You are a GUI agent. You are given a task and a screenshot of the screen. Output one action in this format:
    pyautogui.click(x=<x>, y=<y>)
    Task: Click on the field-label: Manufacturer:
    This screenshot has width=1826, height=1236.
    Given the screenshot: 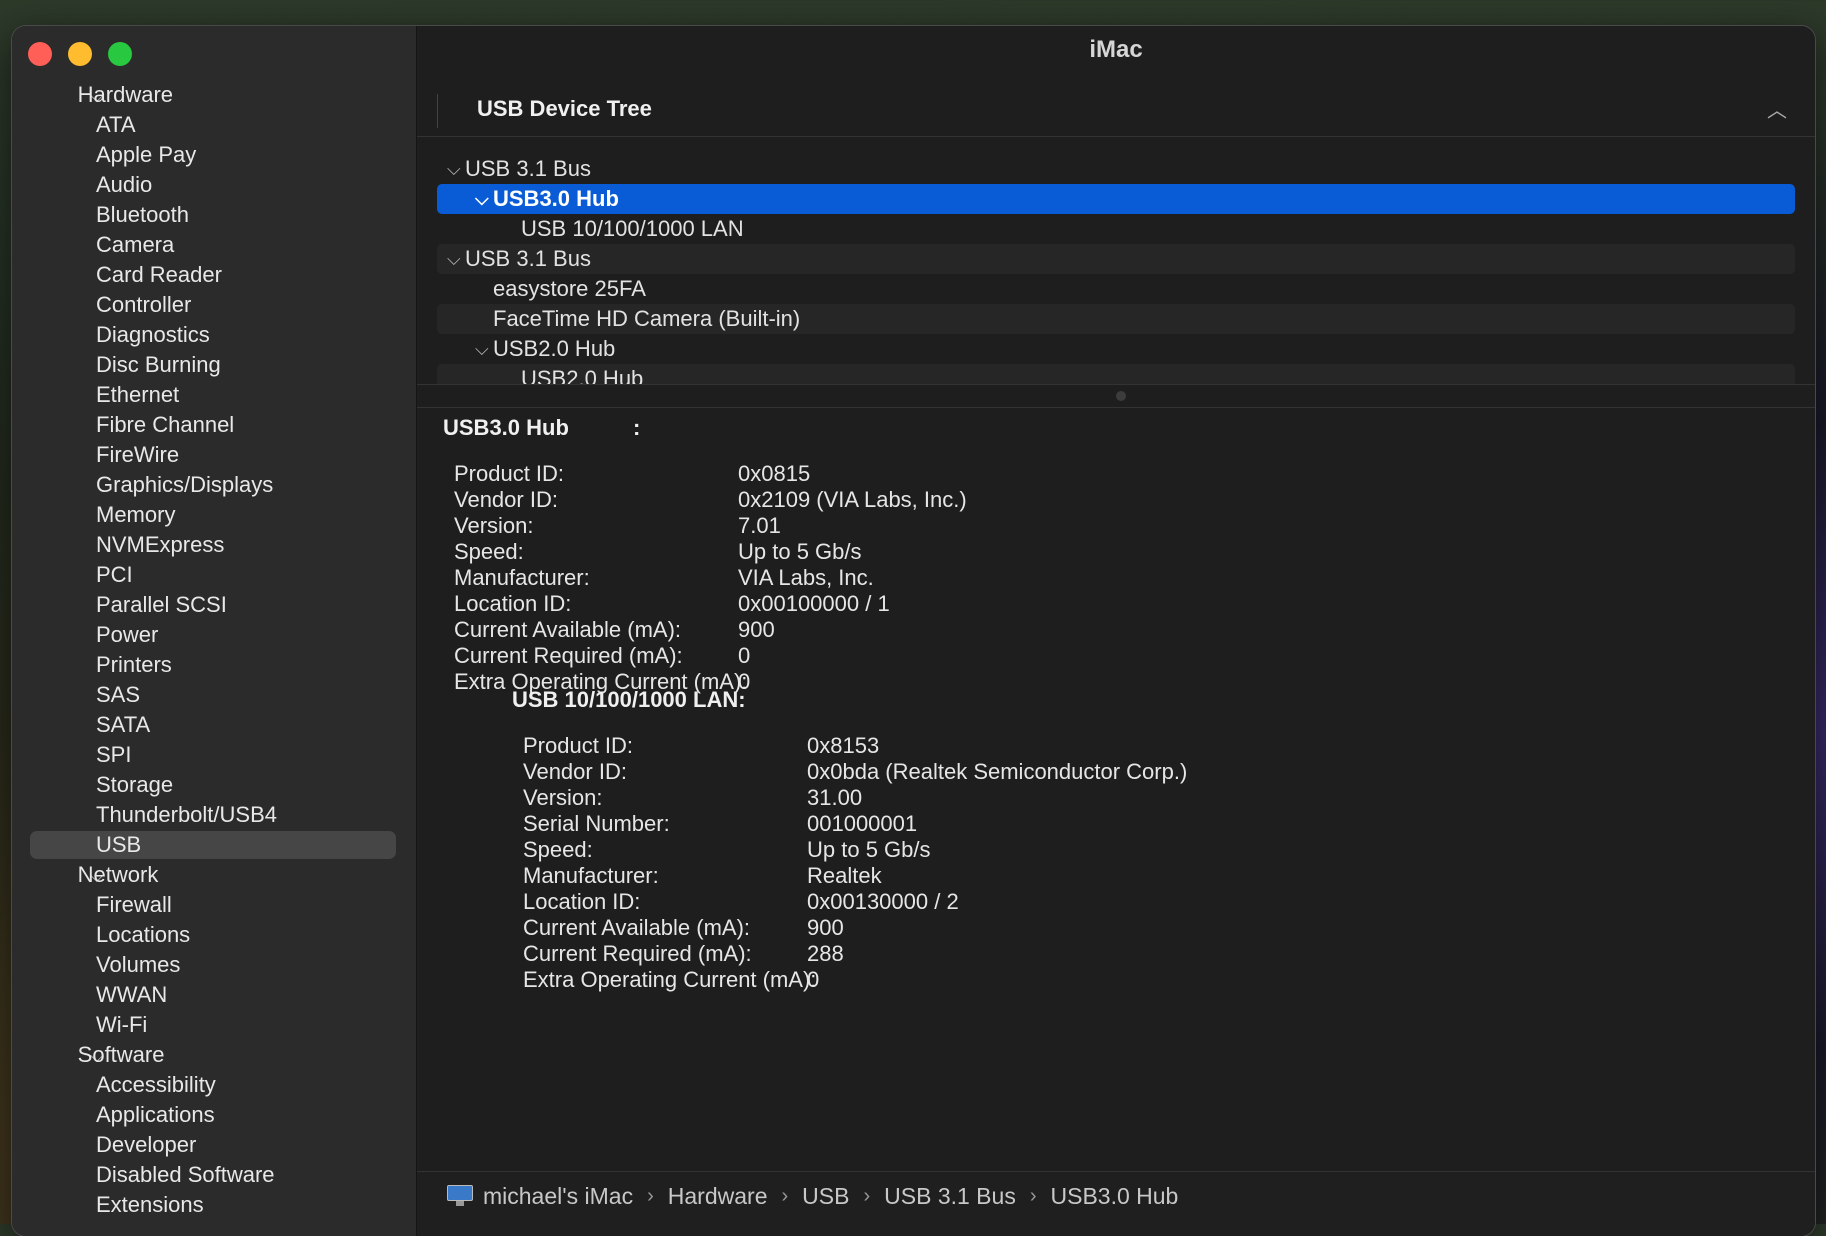 What is the action you would take?
    pyautogui.click(x=591, y=875)
    